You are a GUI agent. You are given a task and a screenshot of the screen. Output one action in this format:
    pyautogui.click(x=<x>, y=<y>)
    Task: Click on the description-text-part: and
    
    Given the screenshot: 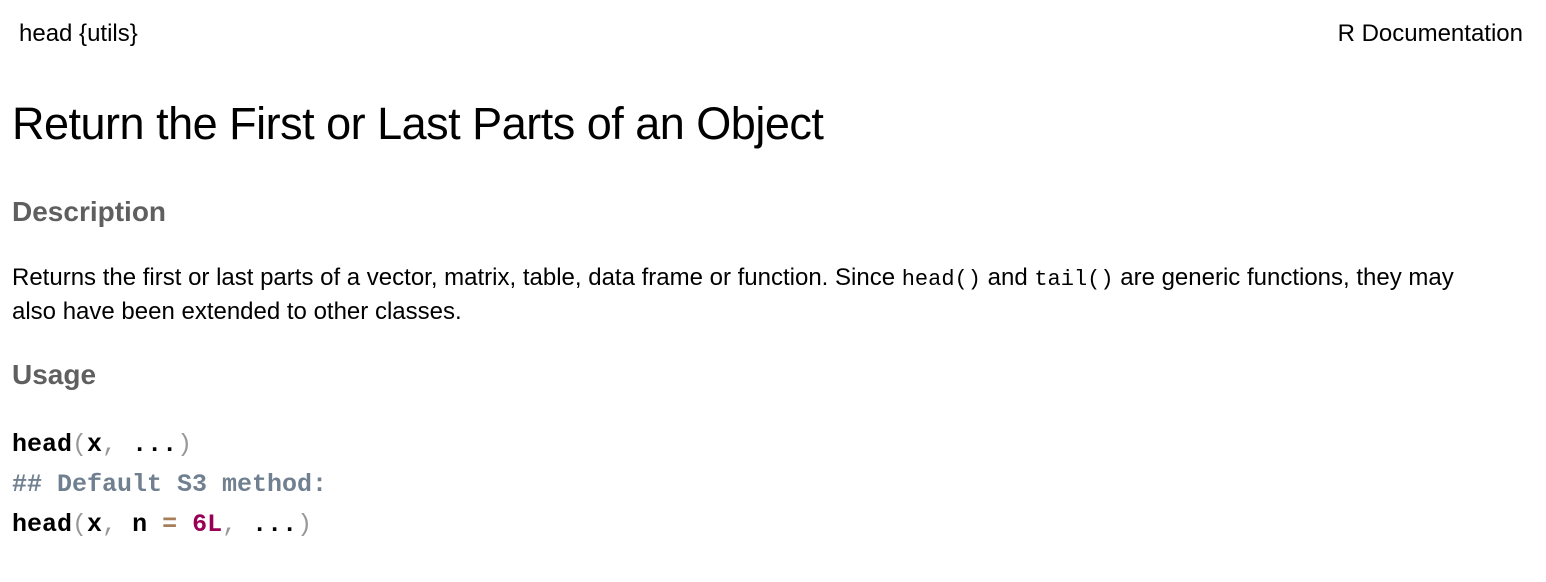 What is the action you would take?
    pyautogui.click(x=1007, y=277)
    